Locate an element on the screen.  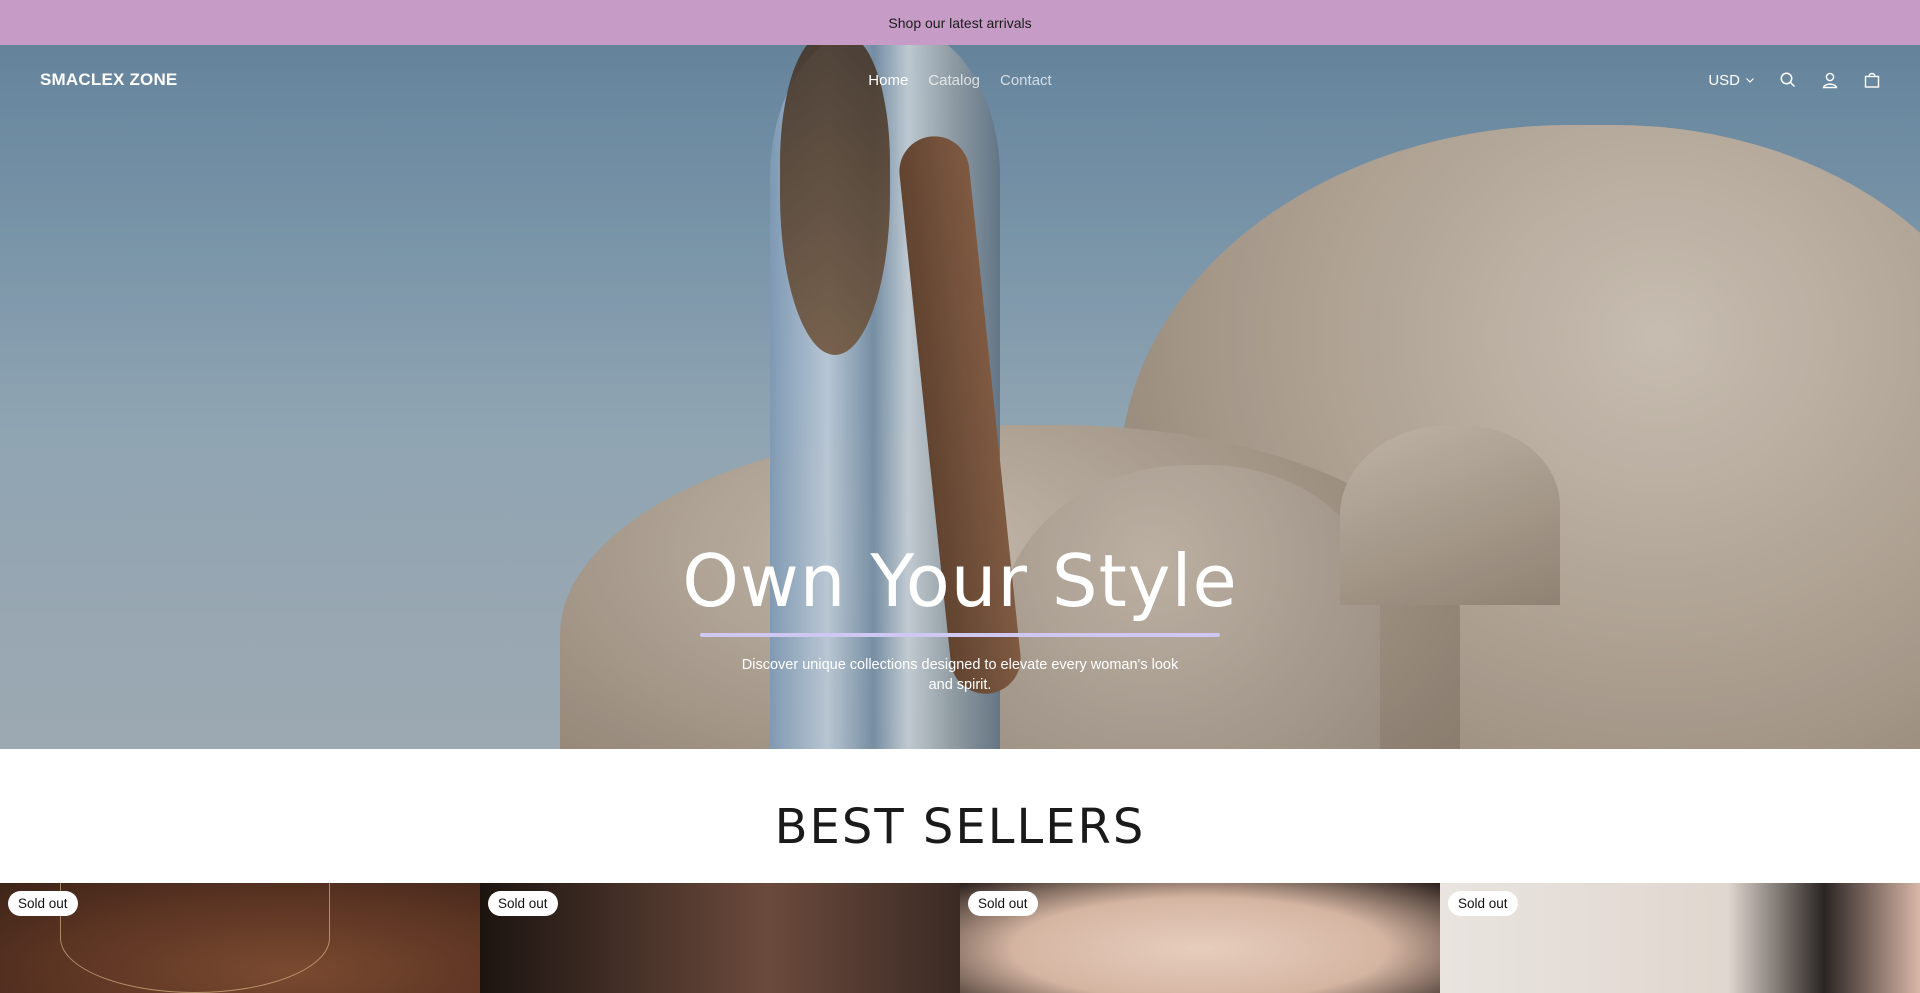
announcement-text: Shop our latest arrivals is located at coordinates (959, 23).